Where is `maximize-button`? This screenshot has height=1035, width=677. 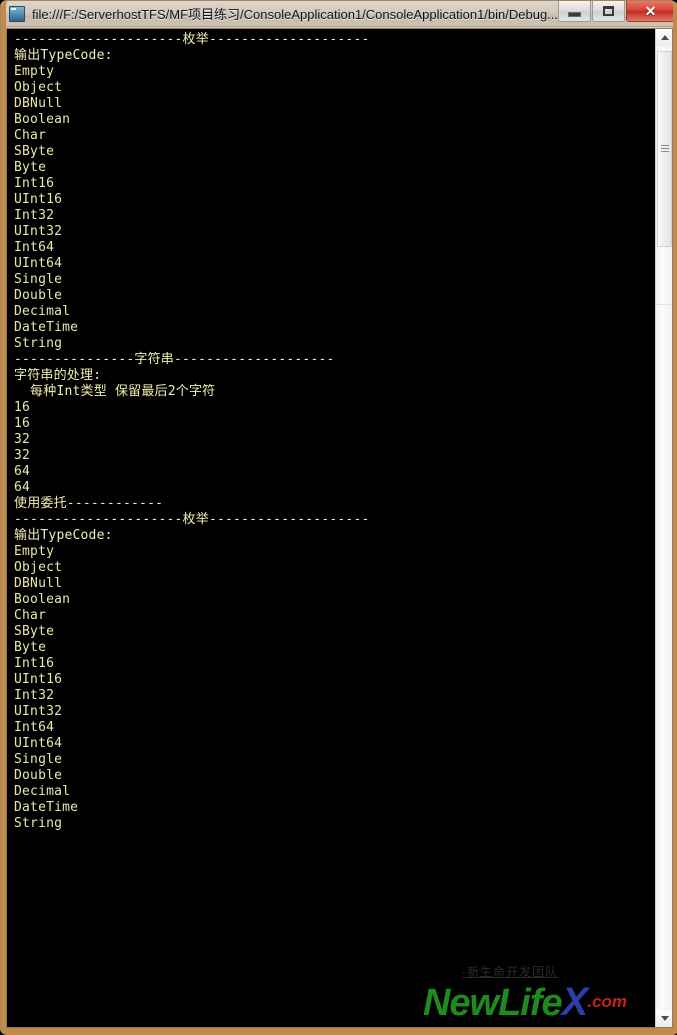
maximize-button is located at coordinates (608, 11).